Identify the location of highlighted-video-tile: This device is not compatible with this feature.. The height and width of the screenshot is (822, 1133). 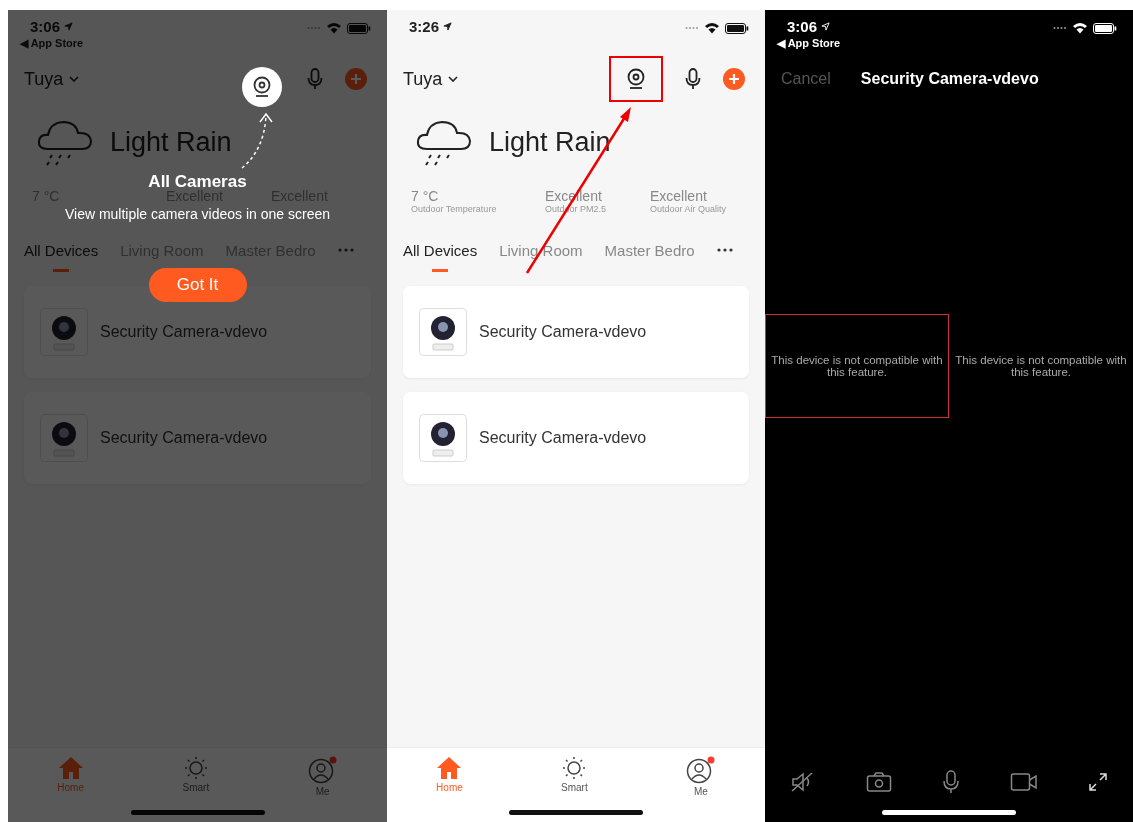
(857, 366).